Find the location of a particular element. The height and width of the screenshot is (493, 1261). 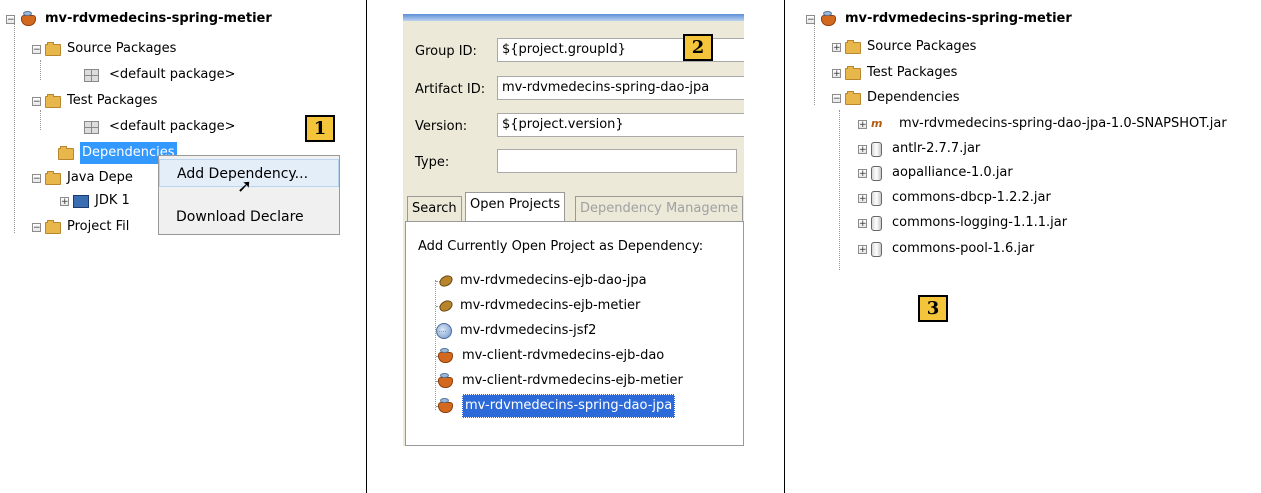

context-menu: Add Dependency... ➚ Download Declare is located at coordinates (249, 195).